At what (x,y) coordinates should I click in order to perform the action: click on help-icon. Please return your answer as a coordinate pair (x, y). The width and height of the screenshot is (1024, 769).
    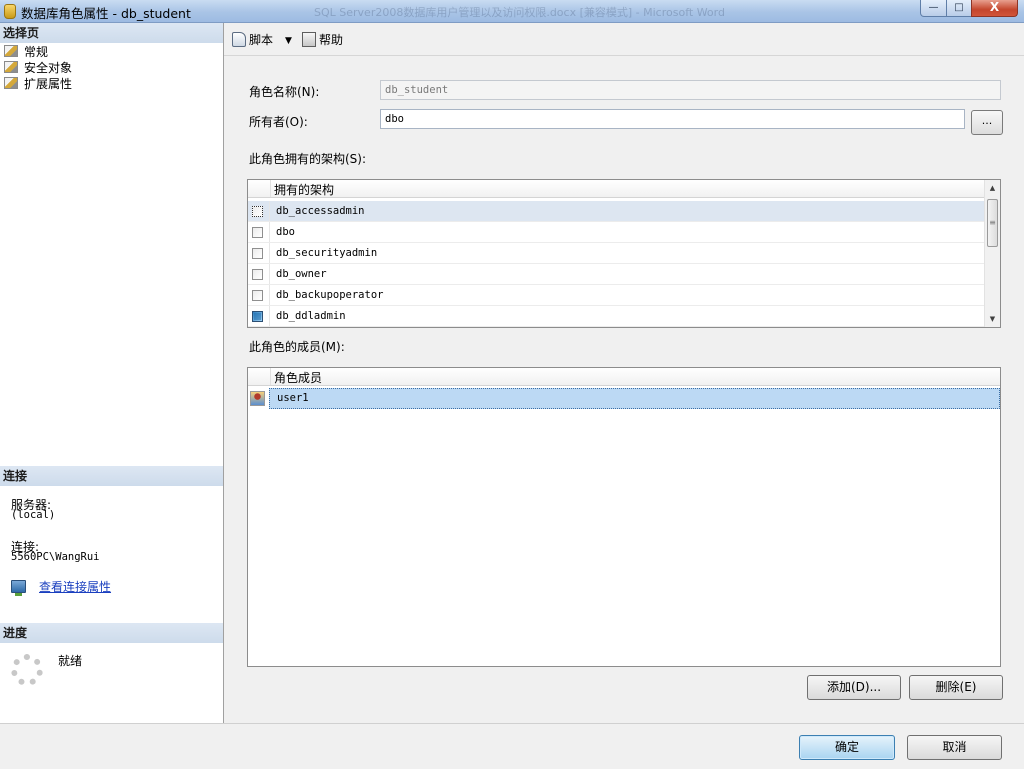
    Looking at the image, I should click on (309, 39).